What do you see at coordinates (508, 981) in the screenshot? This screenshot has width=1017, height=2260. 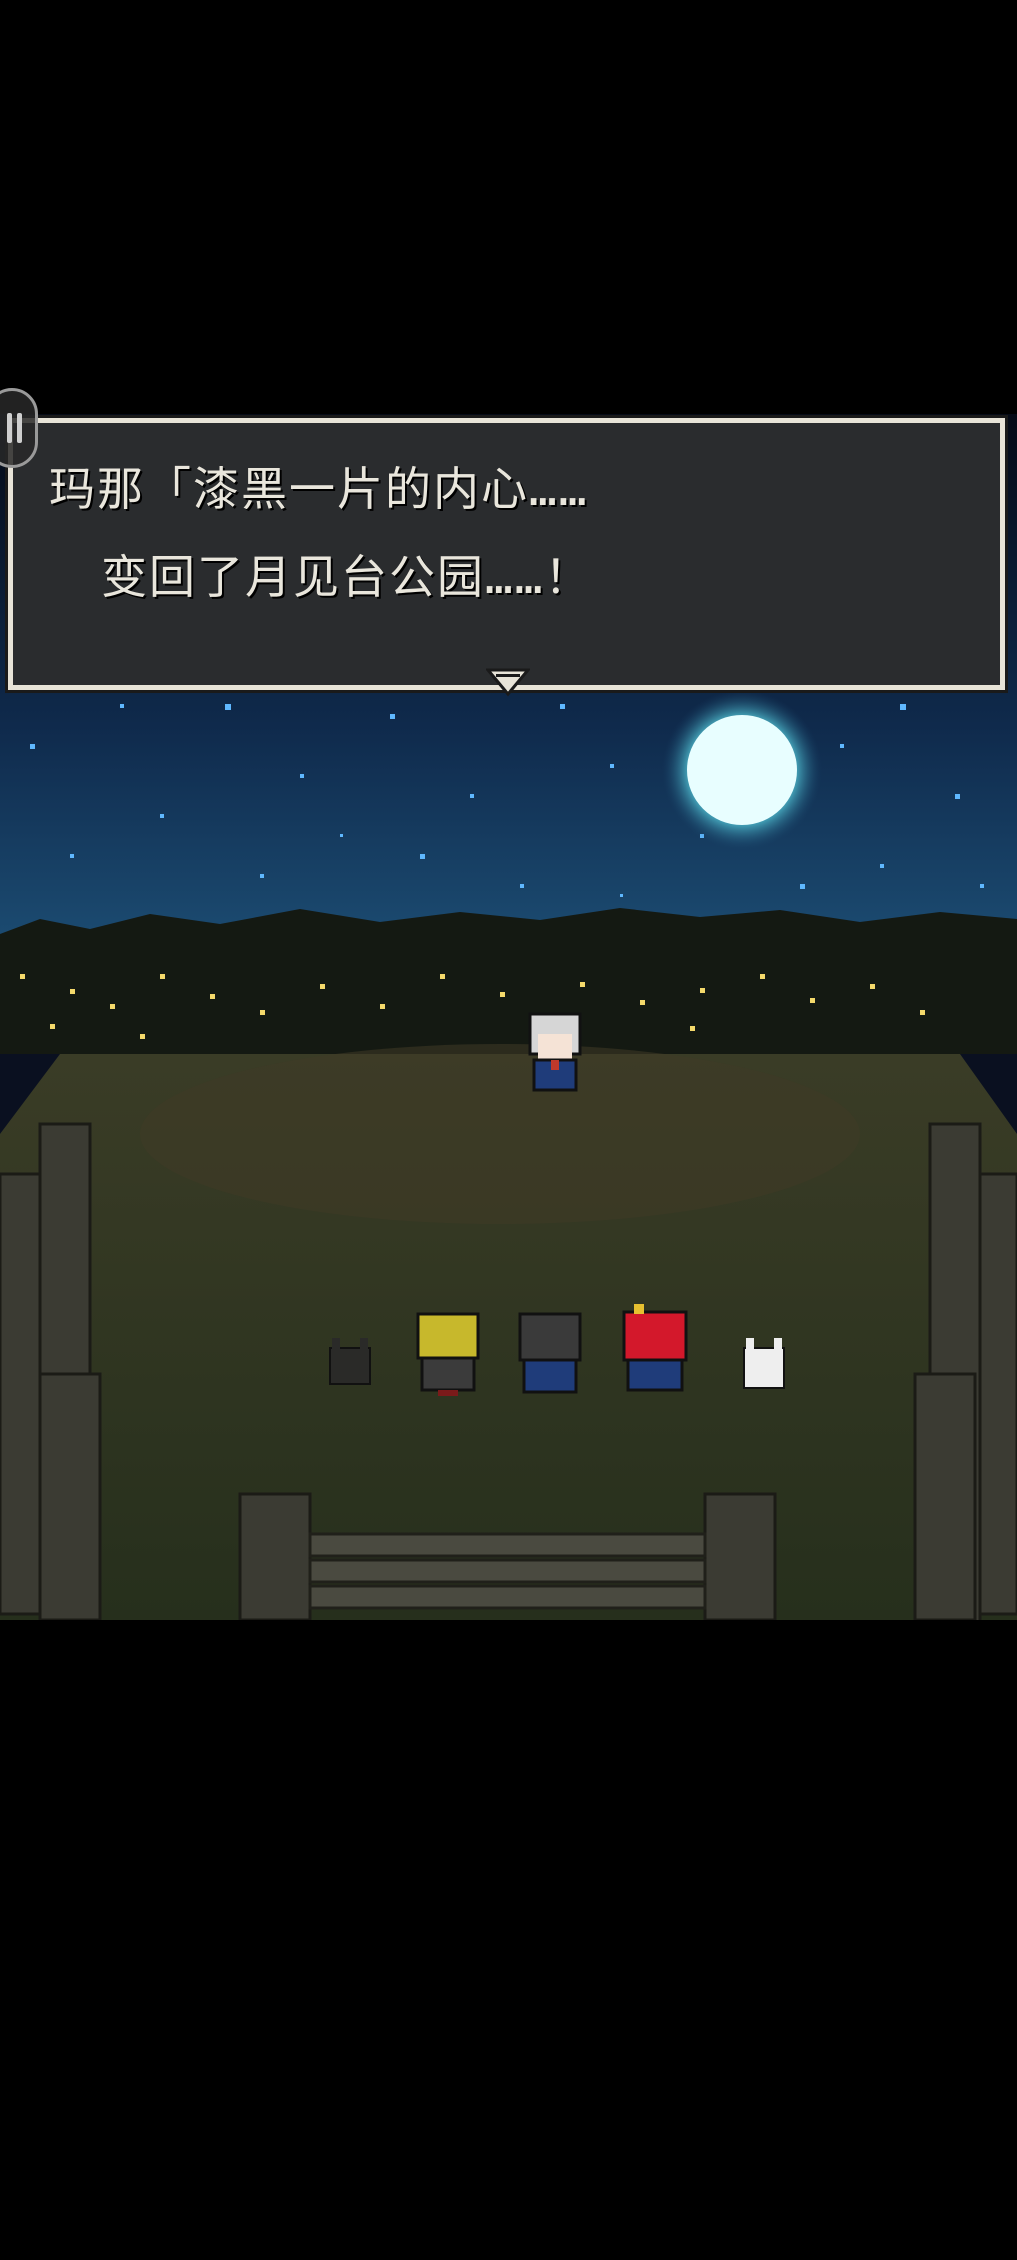 I see `tree-line` at bounding box center [508, 981].